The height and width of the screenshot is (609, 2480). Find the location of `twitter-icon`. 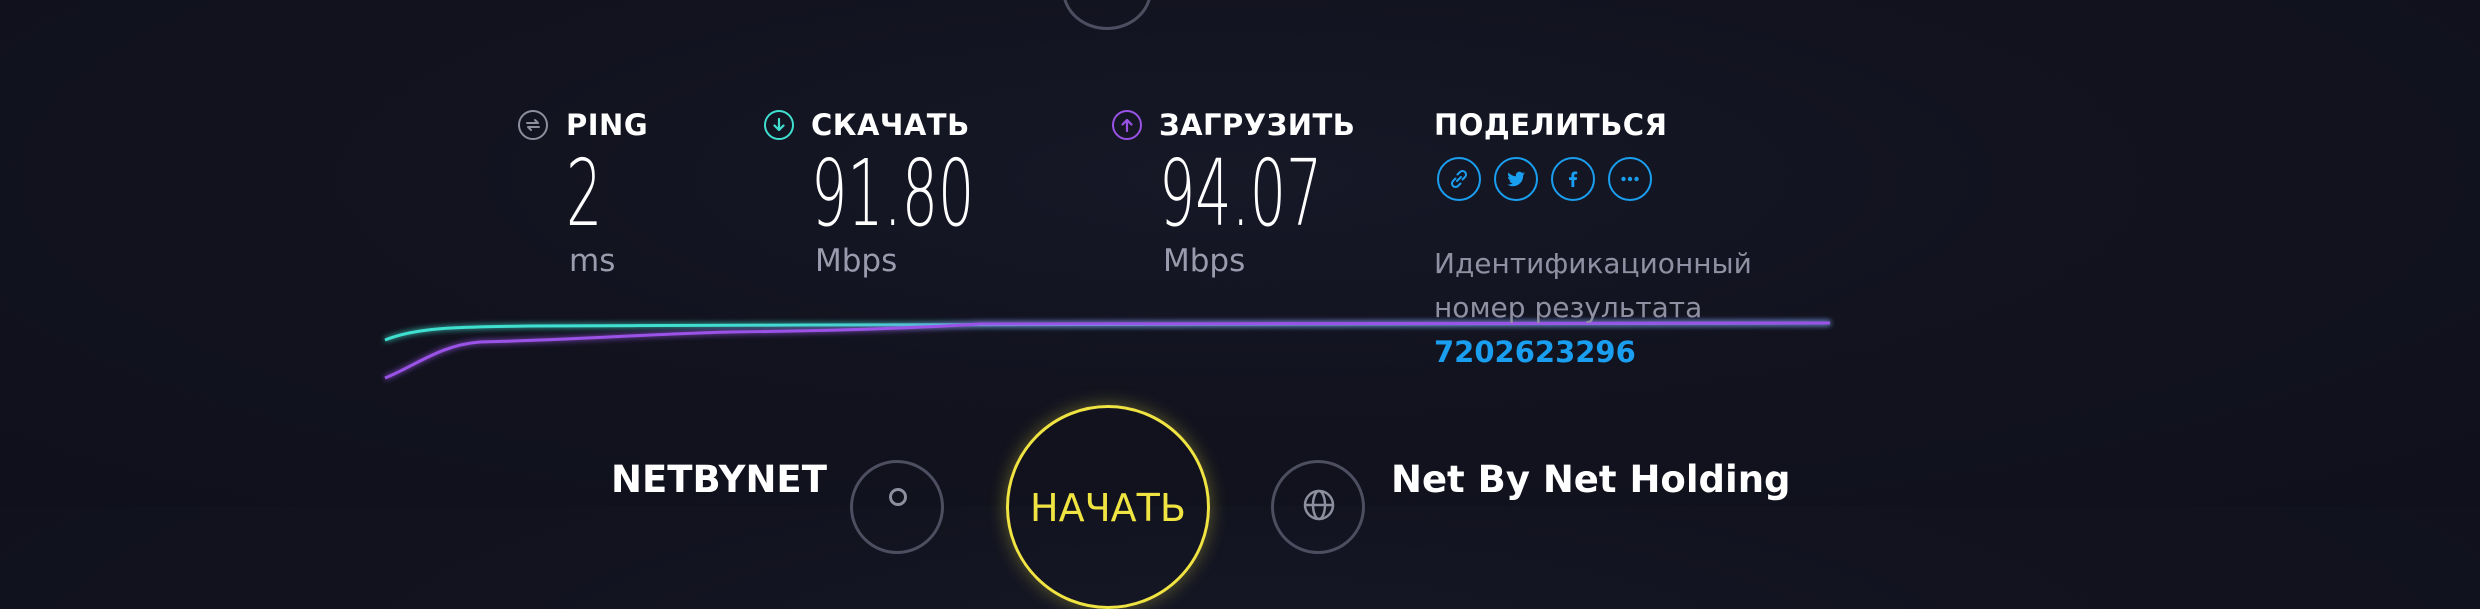

twitter-icon is located at coordinates (1516, 179).